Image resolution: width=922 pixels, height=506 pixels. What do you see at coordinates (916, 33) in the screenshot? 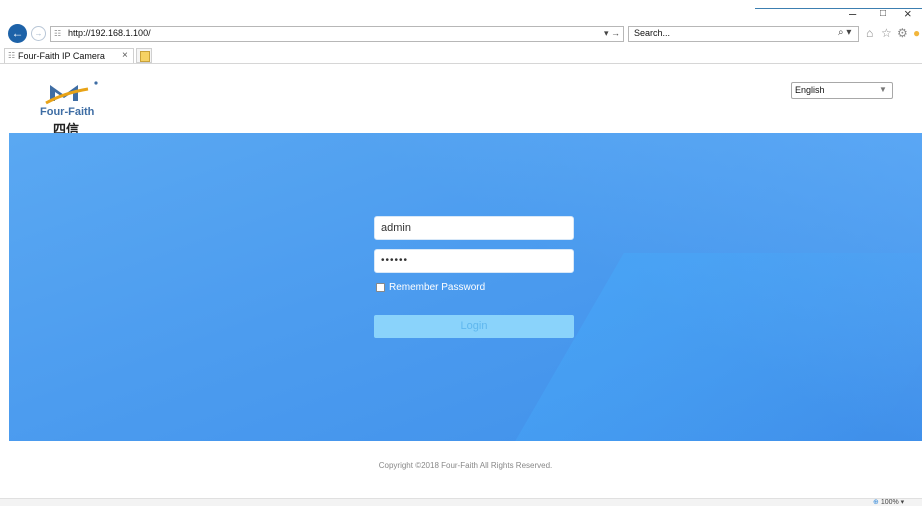
I see `feedback-icon: ●` at bounding box center [916, 33].